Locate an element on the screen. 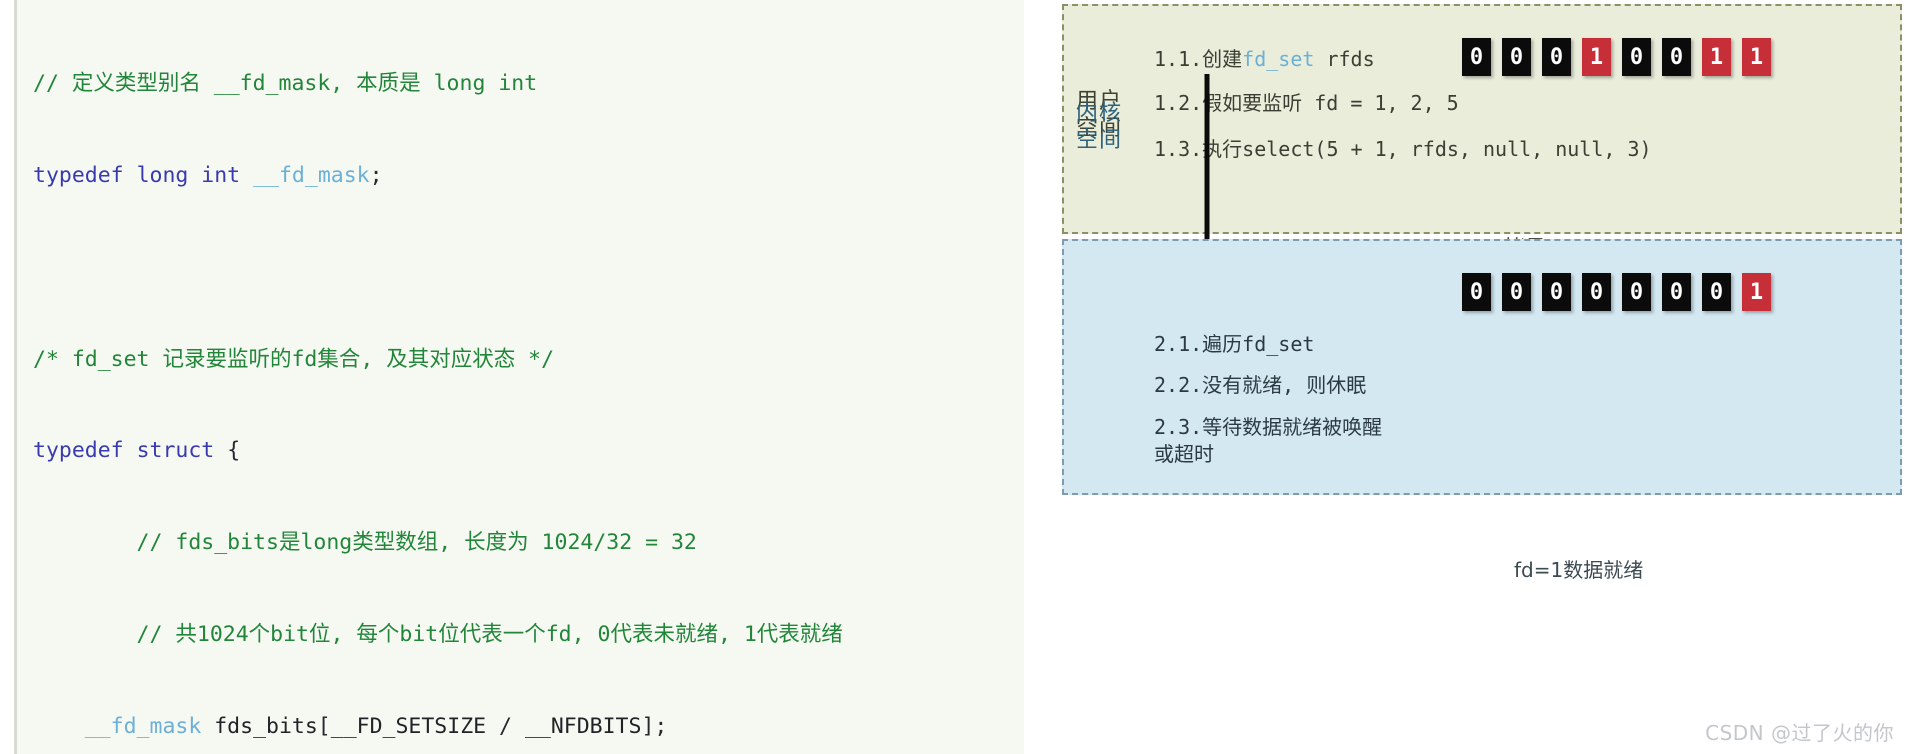 This screenshot has width=1912, height=754. code-line: typedef long int __fd_mask; is located at coordinates (208, 175).